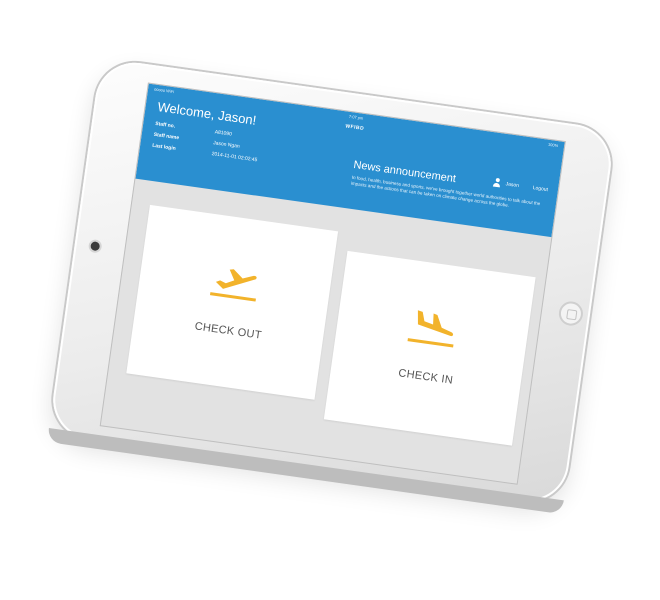 This screenshot has height=600, width=660. Describe the element at coordinates (233, 285) in the screenshot. I see `plane-departure-icon` at that location.